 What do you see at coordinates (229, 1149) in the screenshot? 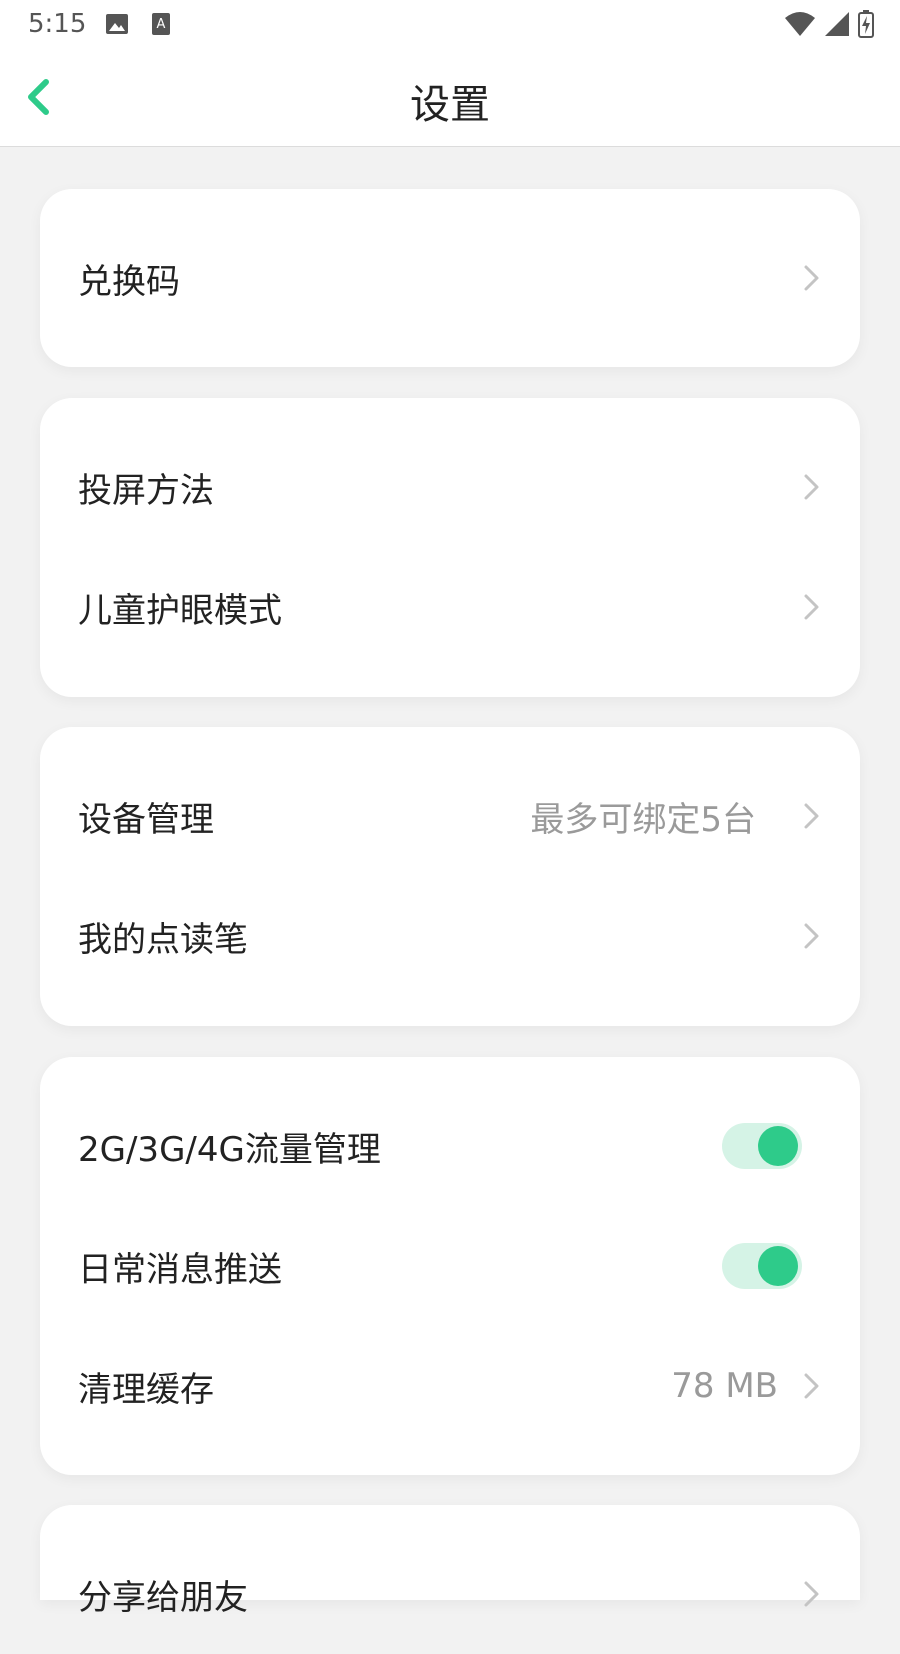
I see `row-label: 2G/3G/4G流量管理` at bounding box center [229, 1149].